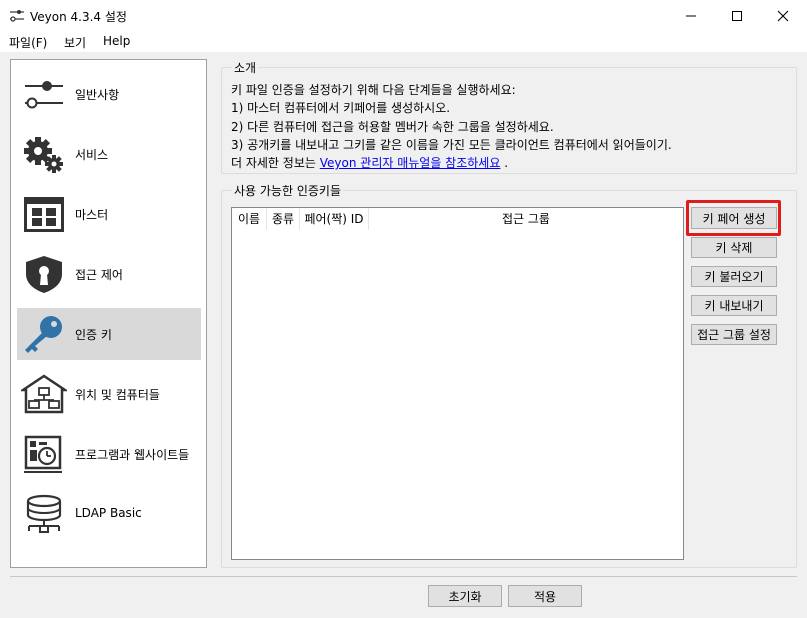 The height and width of the screenshot is (618, 807). What do you see at coordinates (28, 42) in the screenshot?
I see `menu-file: 파일(F)` at bounding box center [28, 42].